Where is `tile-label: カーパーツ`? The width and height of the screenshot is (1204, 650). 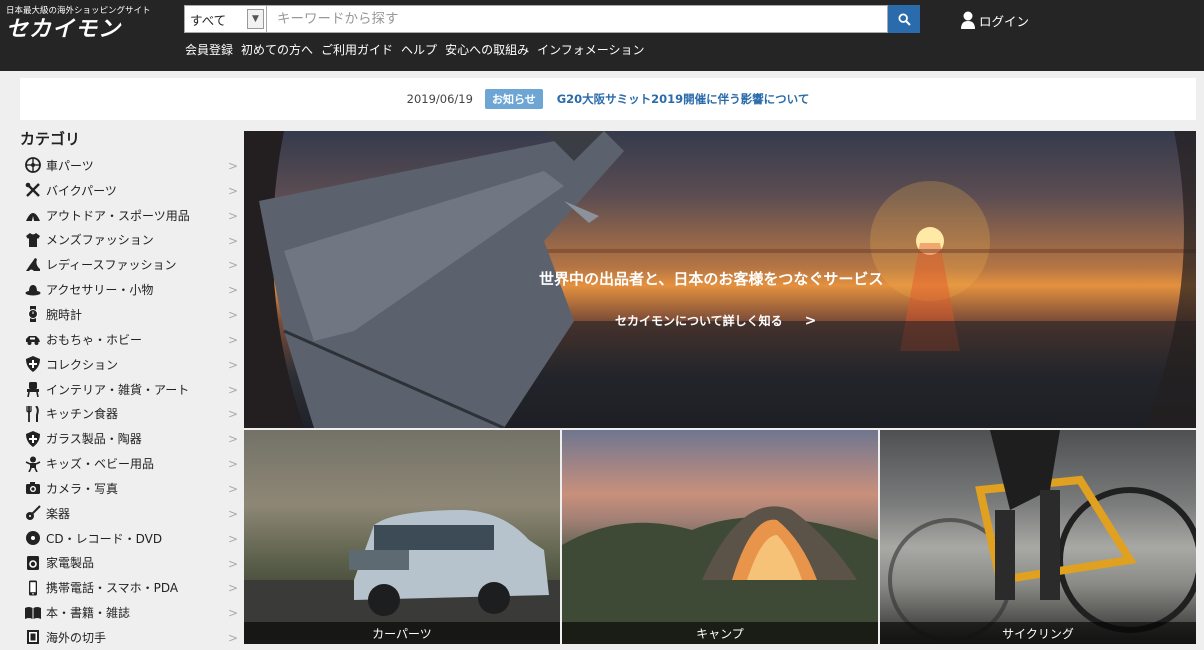
tile-label: カーパーツ is located at coordinates (402, 633).